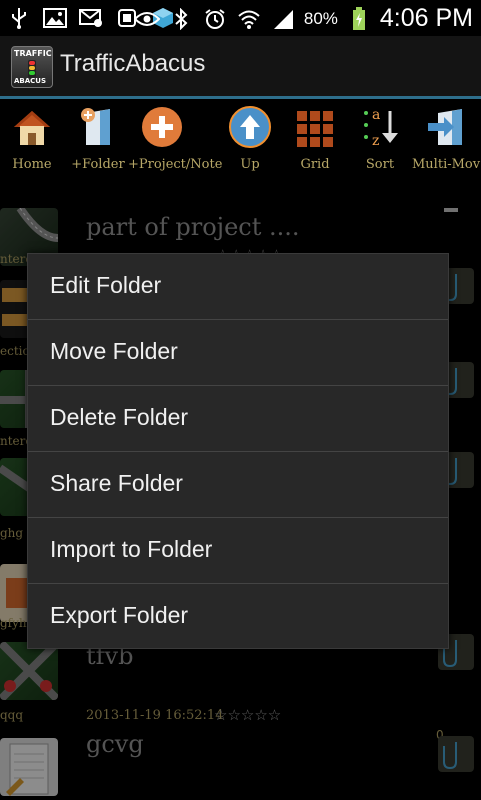 The width and height of the screenshot is (481, 800). What do you see at coordinates (32, 127) in the screenshot?
I see `house-icon` at bounding box center [32, 127].